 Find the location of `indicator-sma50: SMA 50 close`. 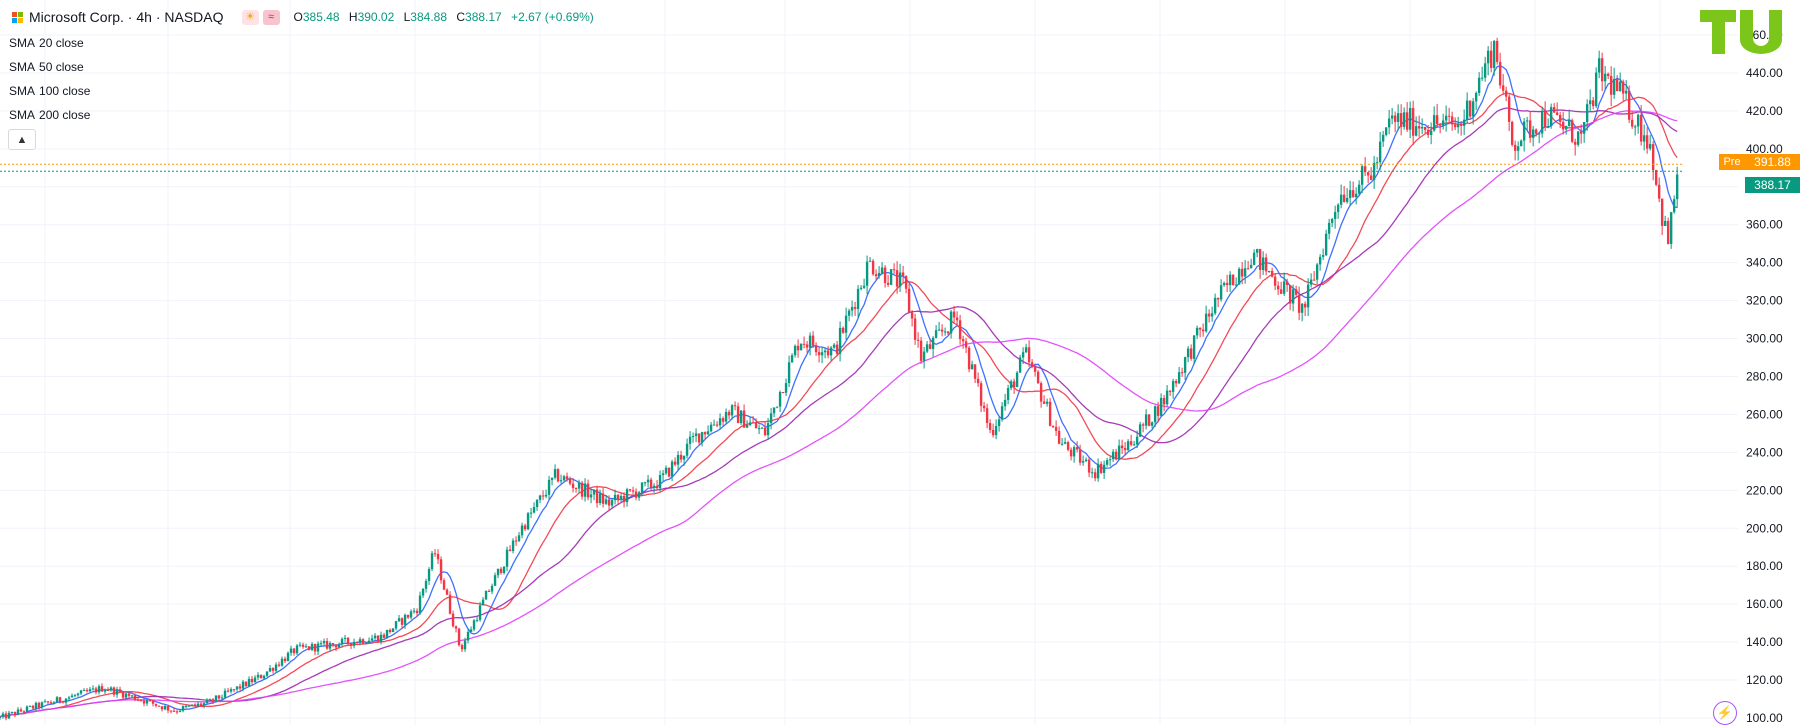

indicator-sma50: SMA 50 close is located at coordinates (46, 67).